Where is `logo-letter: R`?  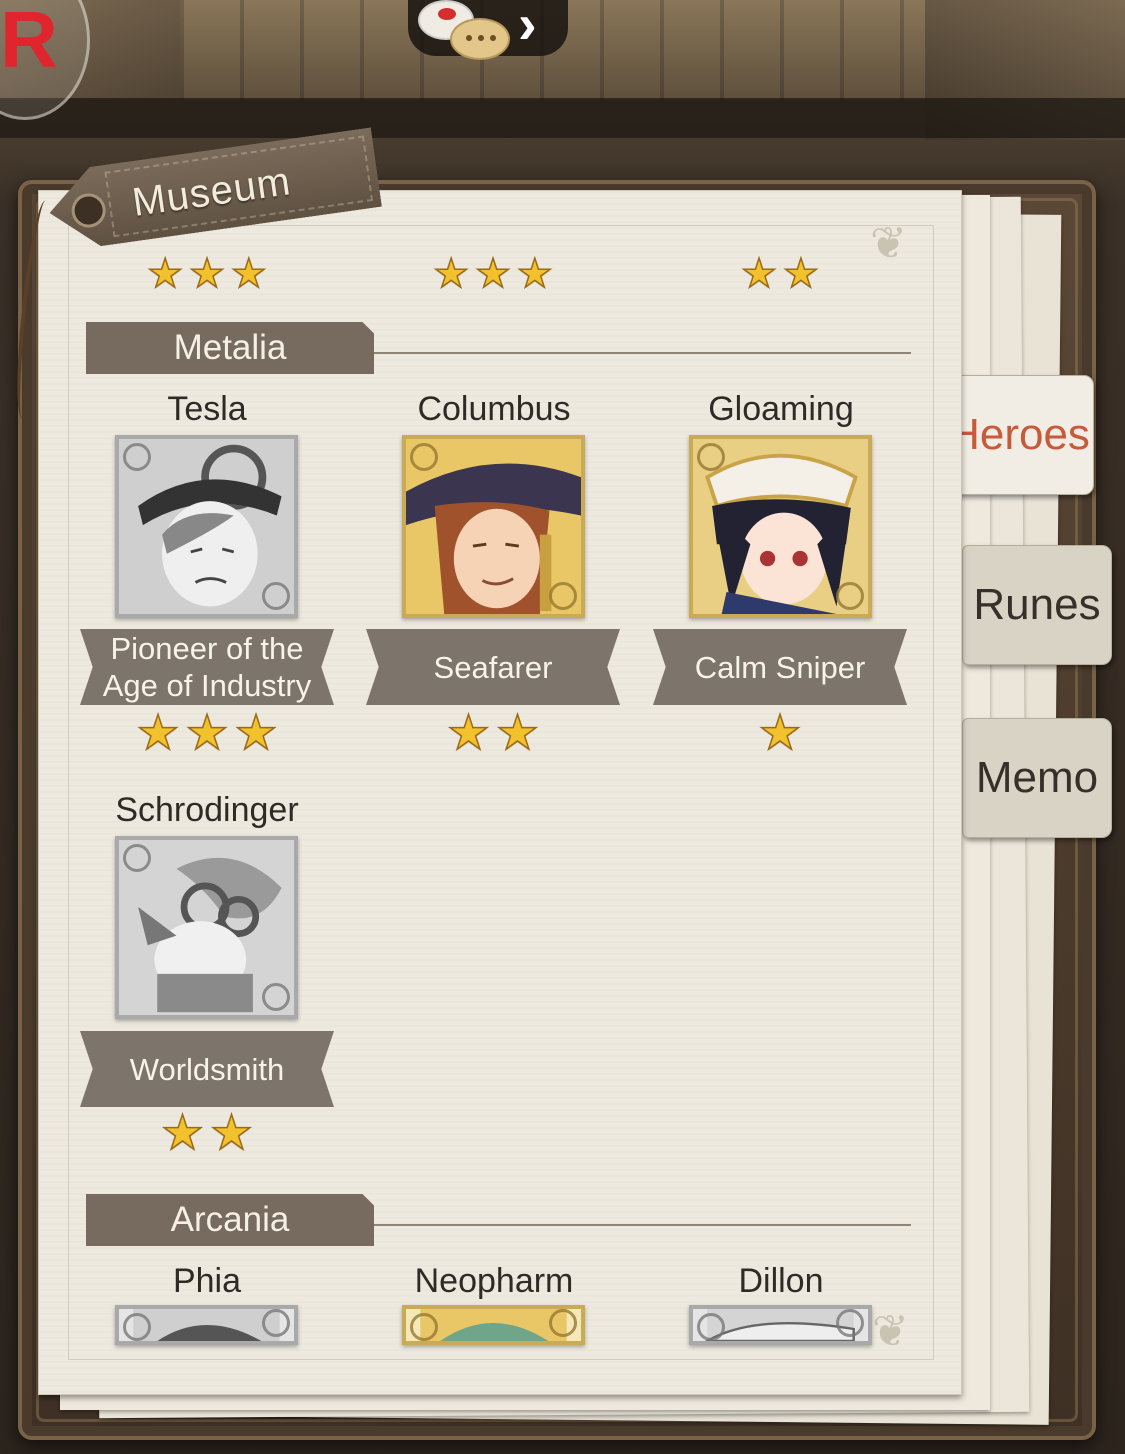
logo-letter: R is located at coordinates (29, 42).